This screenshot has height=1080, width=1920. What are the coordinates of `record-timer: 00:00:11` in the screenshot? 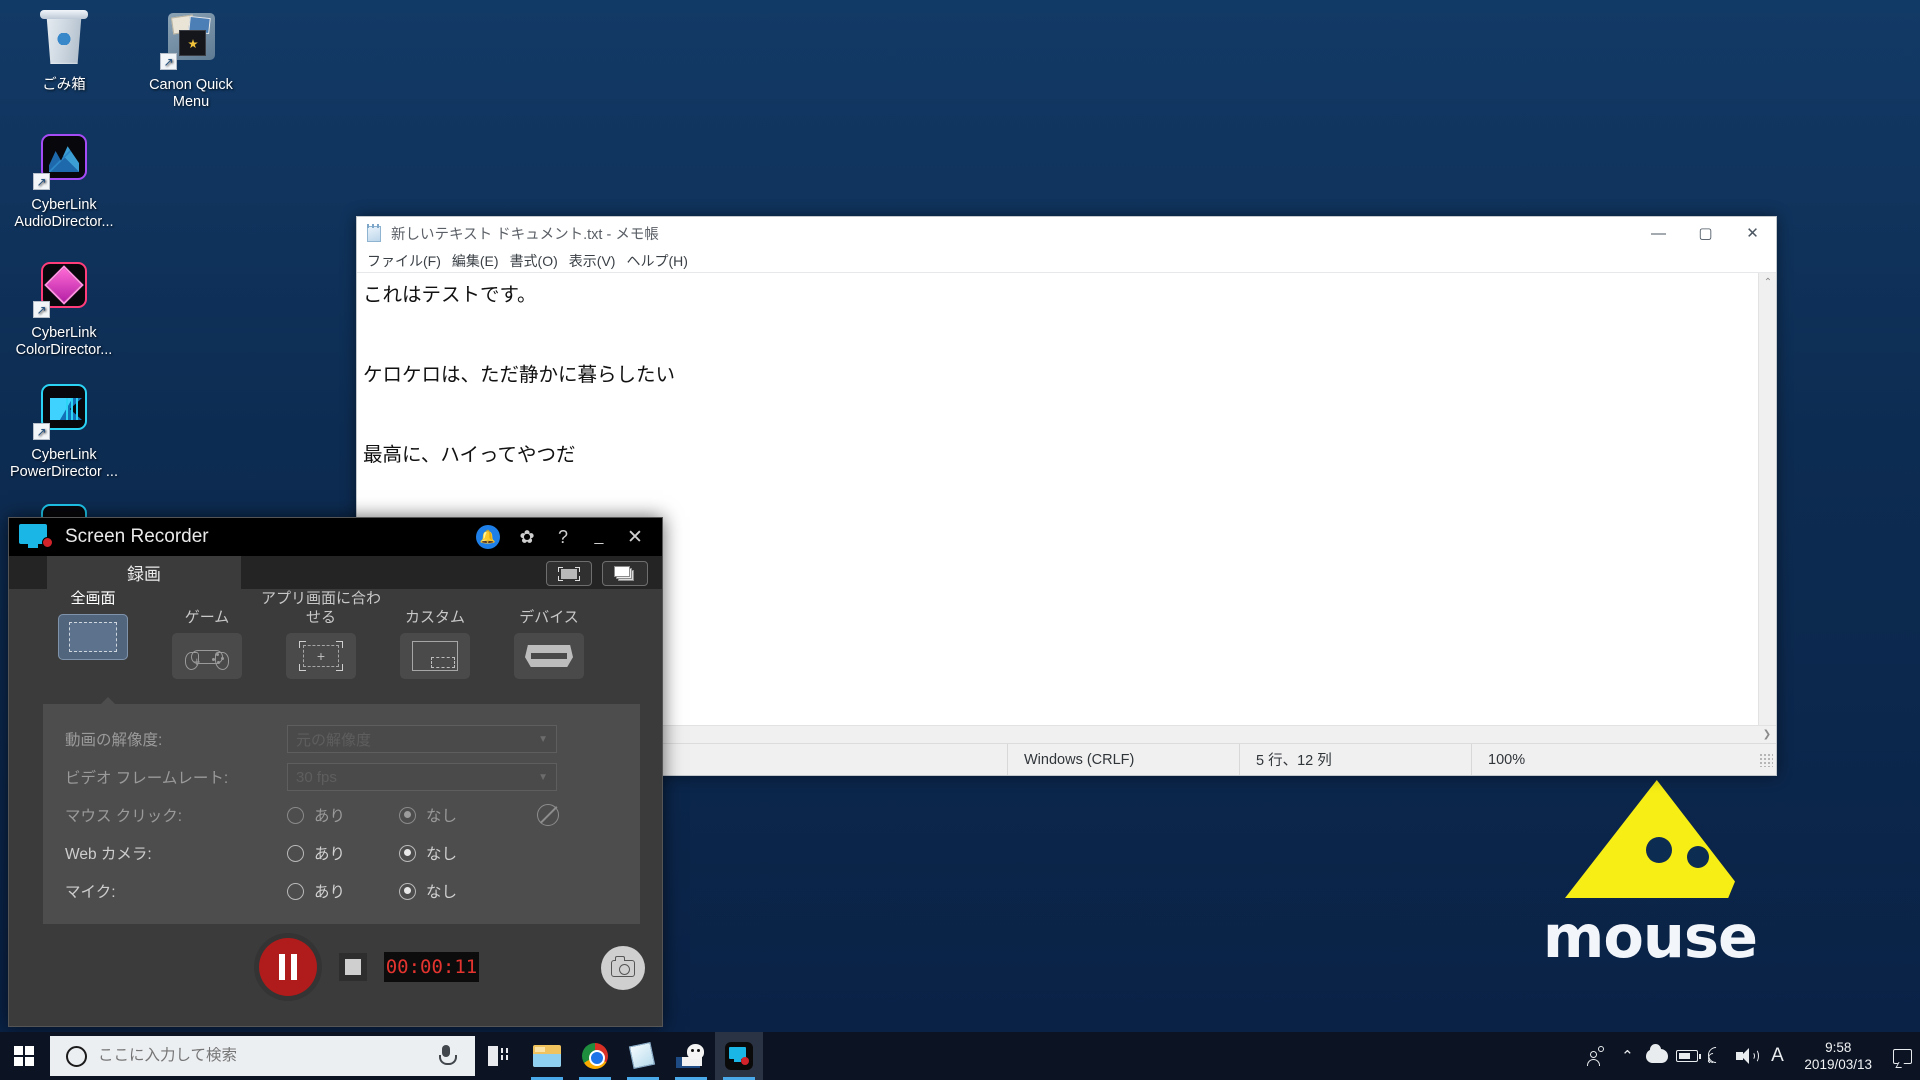 It's located at (431, 967).